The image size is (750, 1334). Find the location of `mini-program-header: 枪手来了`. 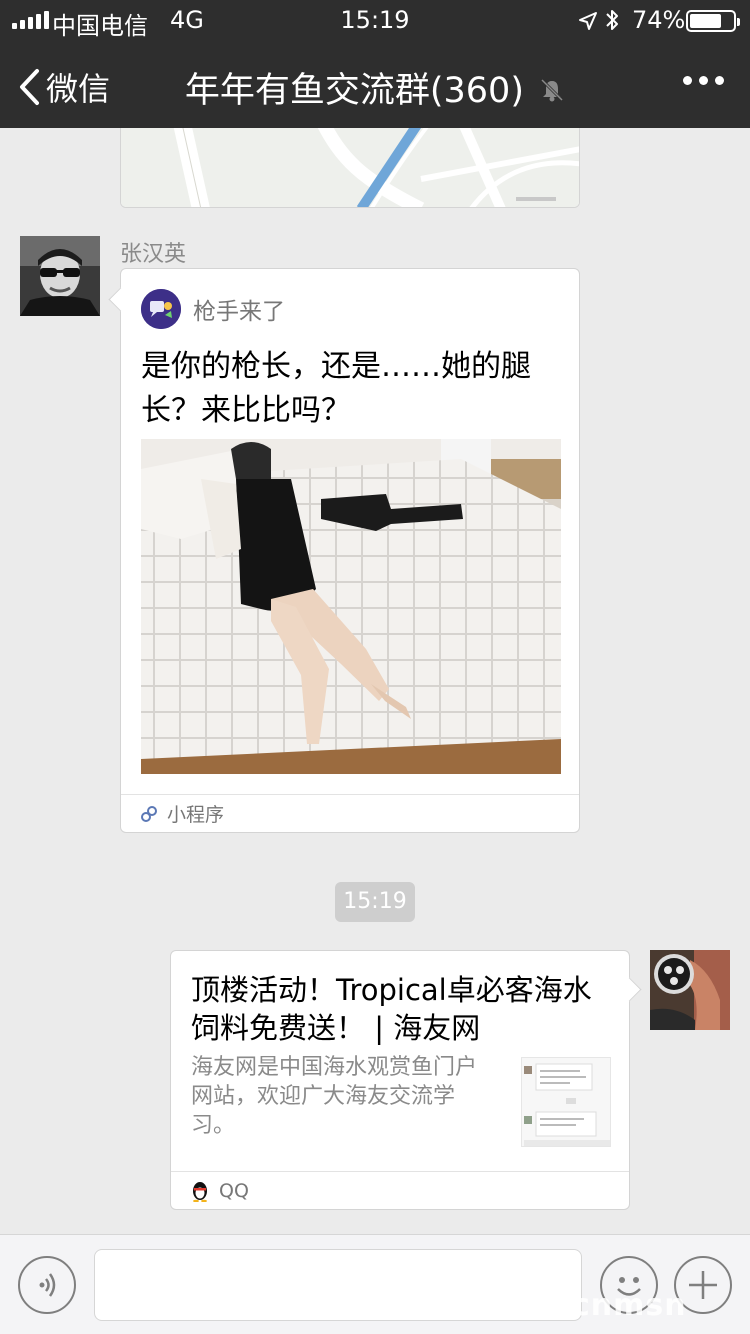

mini-program-header: 枪手来了 is located at coordinates (213, 309).